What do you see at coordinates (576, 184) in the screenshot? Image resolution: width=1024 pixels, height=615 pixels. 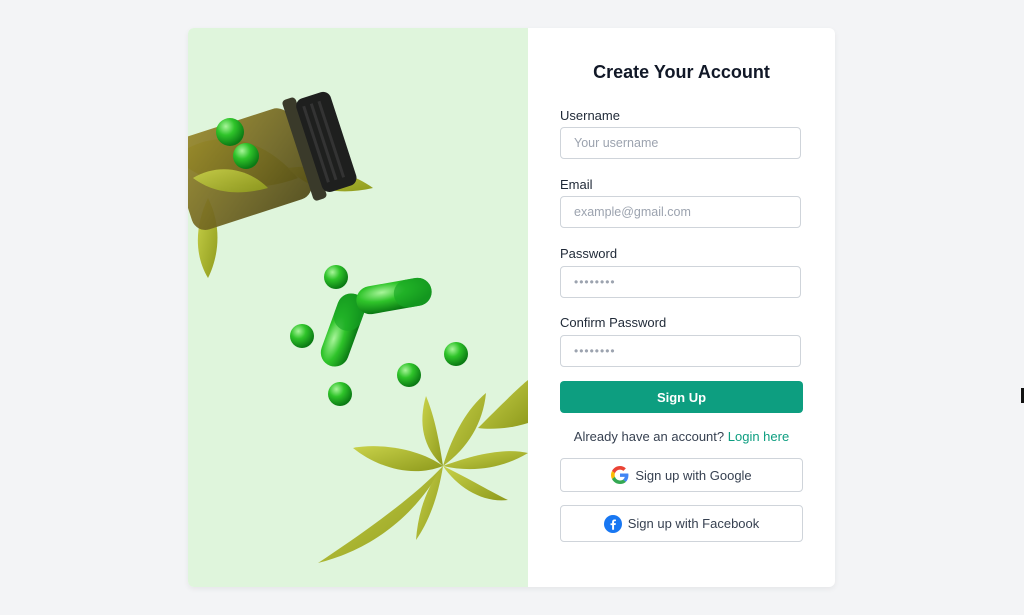 I see `email-label: Email` at bounding box center [576, 184].